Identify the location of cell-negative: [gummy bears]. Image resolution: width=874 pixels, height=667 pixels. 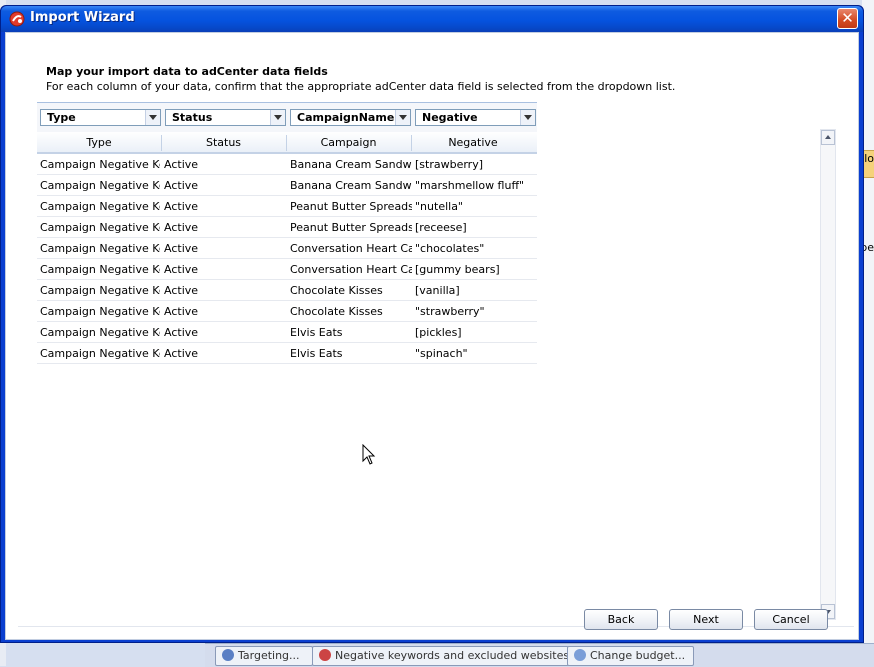
(457, 269).